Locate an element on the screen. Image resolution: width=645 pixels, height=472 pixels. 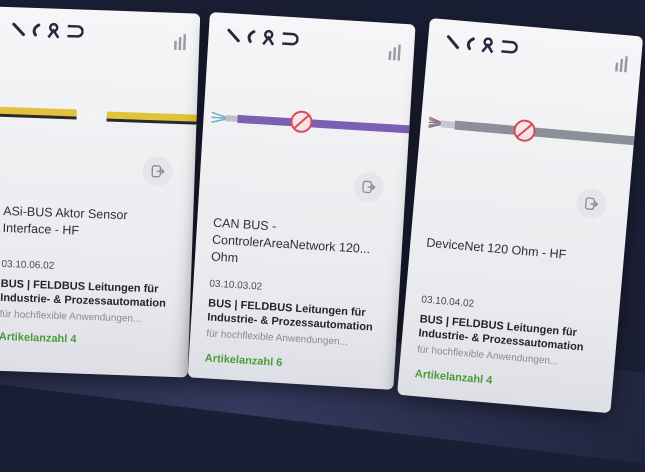
product-code: 03.10.06.02 is located at coordinates (28, 265).